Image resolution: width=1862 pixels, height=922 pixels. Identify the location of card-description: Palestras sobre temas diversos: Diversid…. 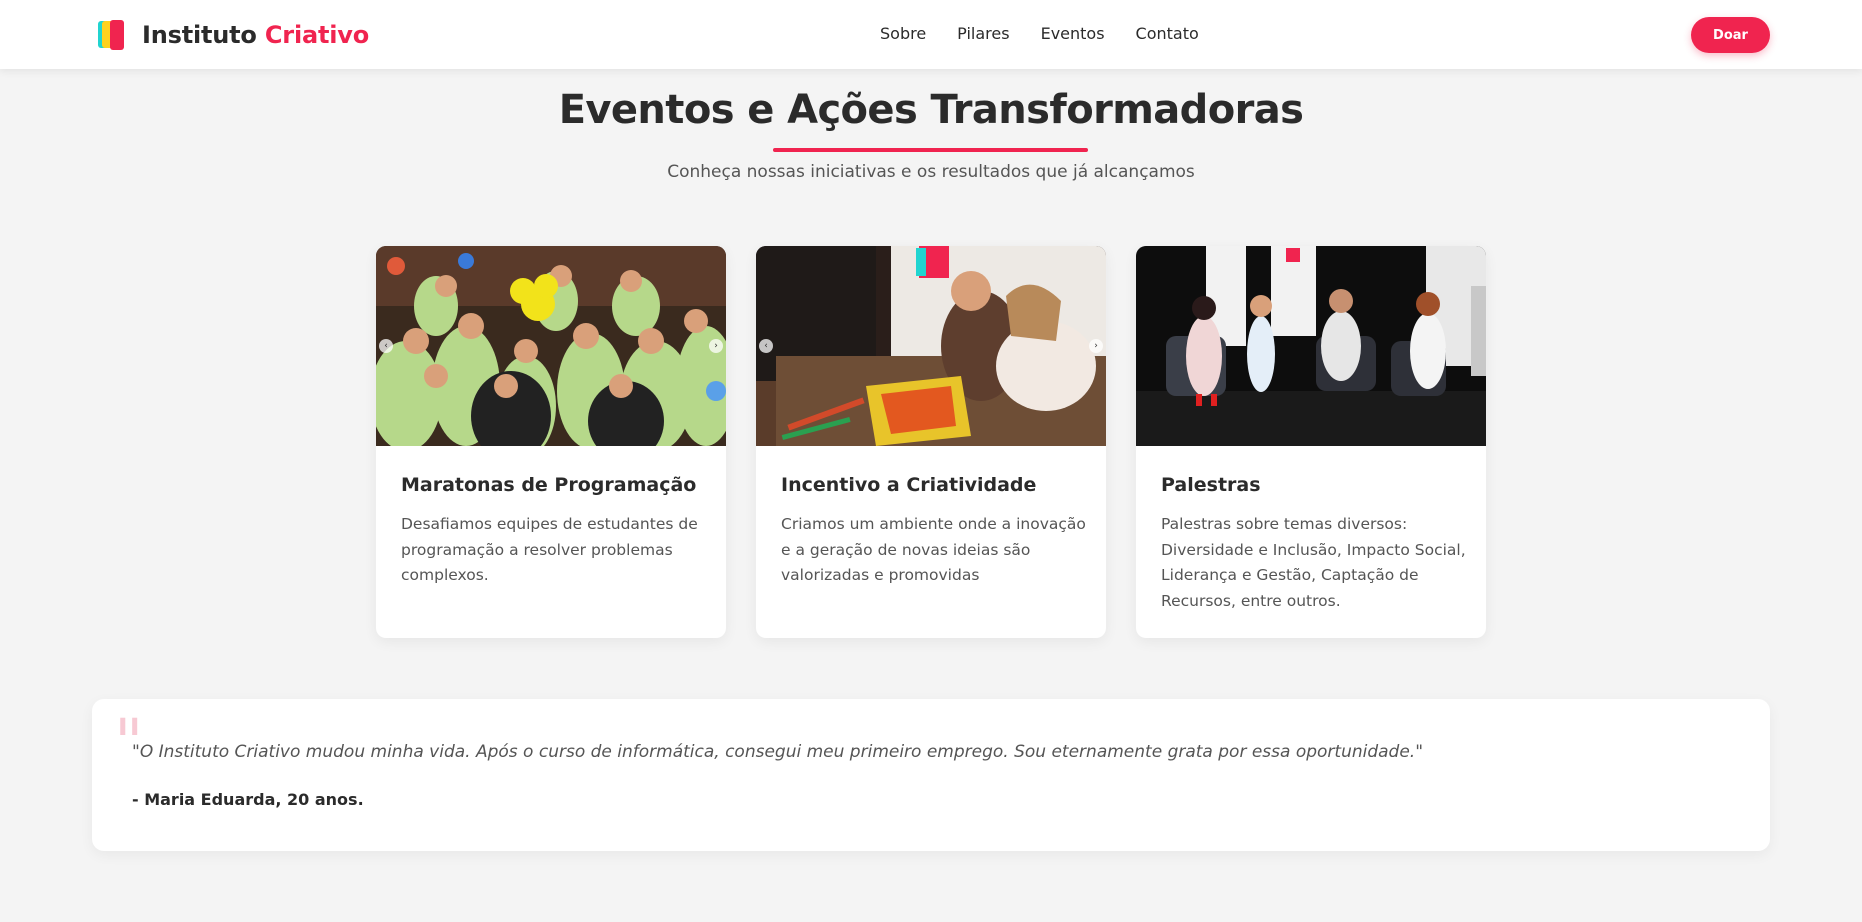
(1313, 562).